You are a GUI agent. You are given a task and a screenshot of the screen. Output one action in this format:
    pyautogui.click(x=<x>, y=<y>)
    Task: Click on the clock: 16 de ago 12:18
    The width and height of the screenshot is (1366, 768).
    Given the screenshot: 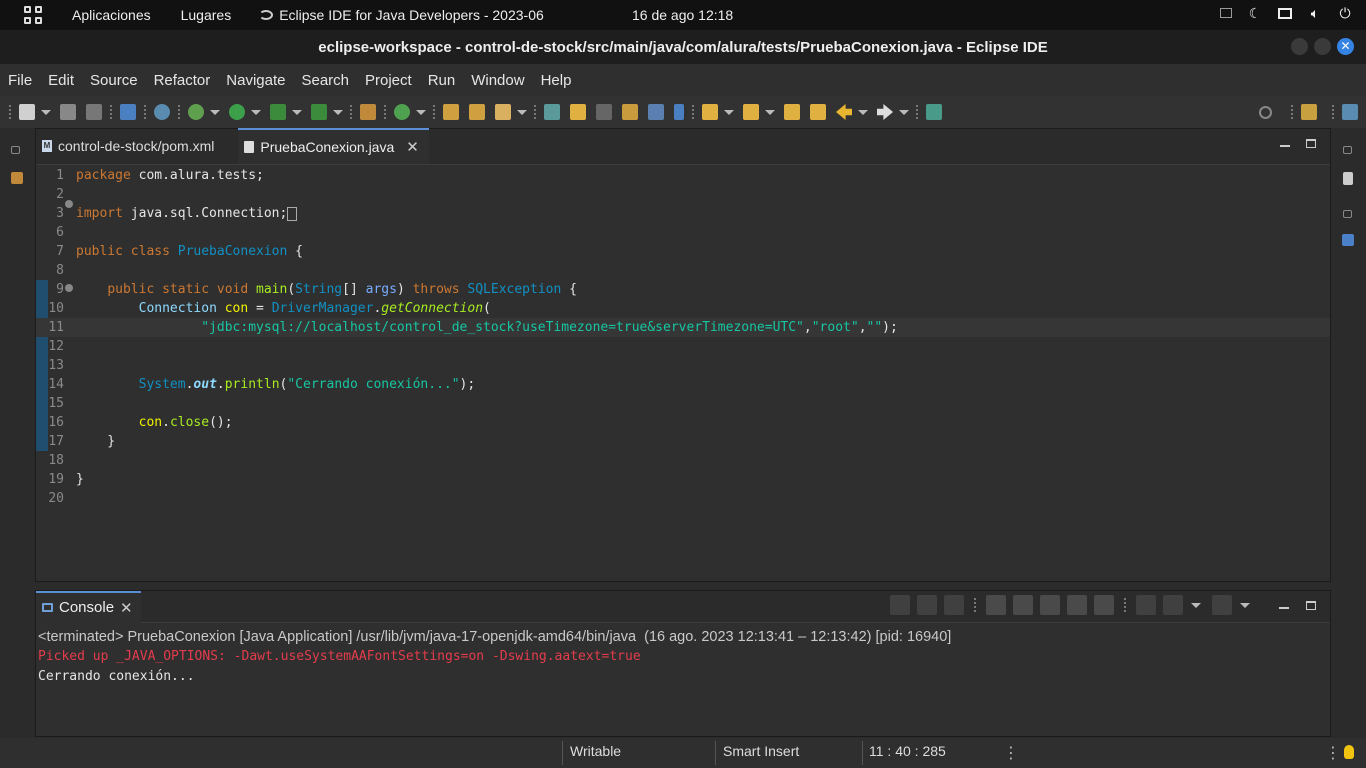 What is the action you would take?
    pyautogui.click(x=682, y=15)
    